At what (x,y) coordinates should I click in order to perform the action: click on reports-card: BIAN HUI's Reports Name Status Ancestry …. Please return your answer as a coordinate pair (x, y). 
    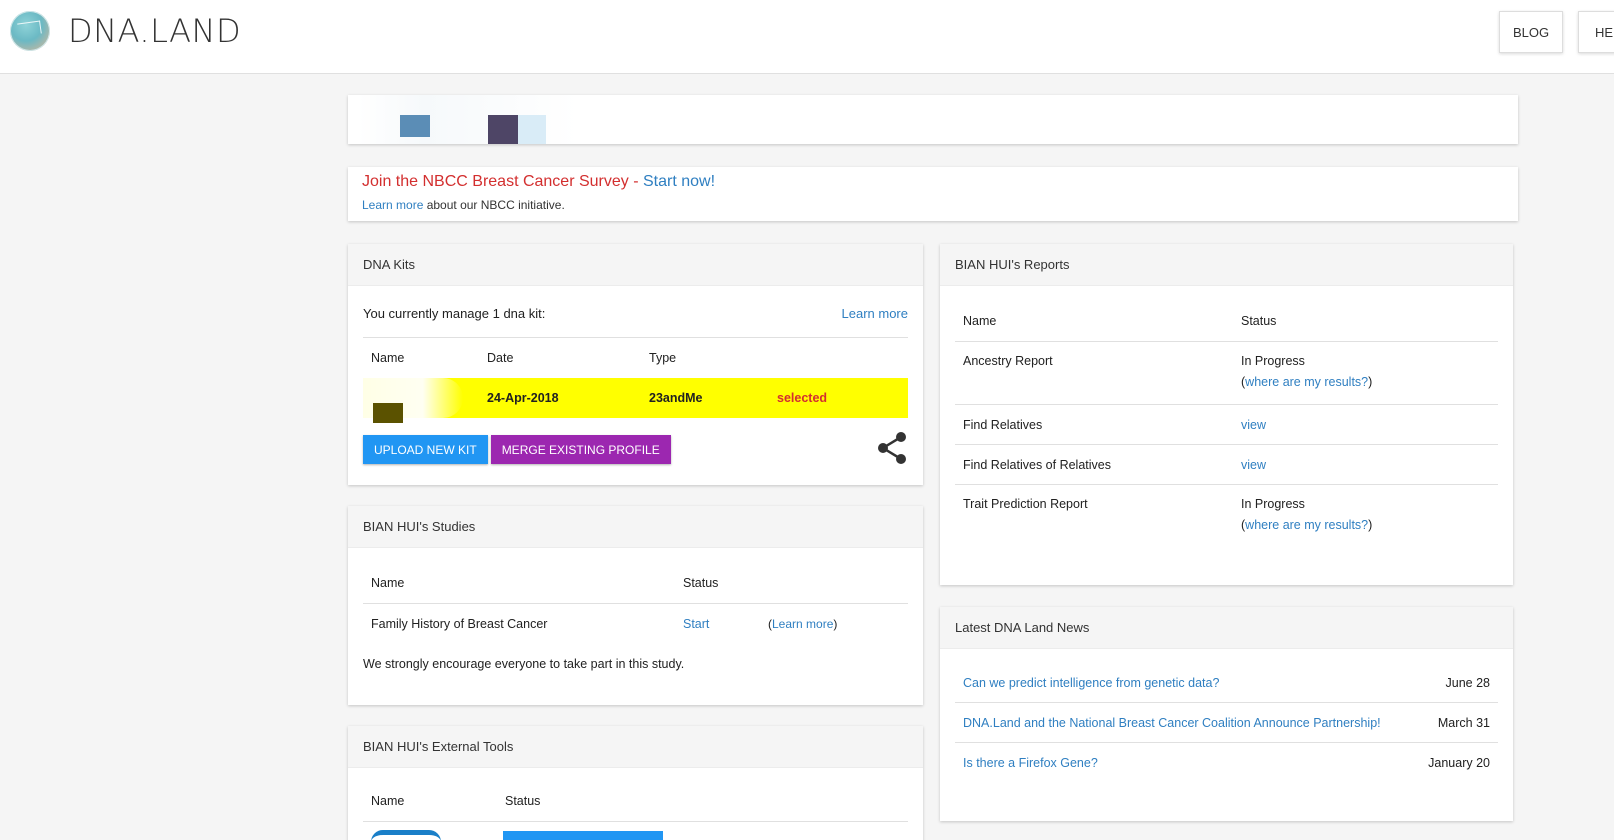
    Looking at the image, I should click on (1226, 414).